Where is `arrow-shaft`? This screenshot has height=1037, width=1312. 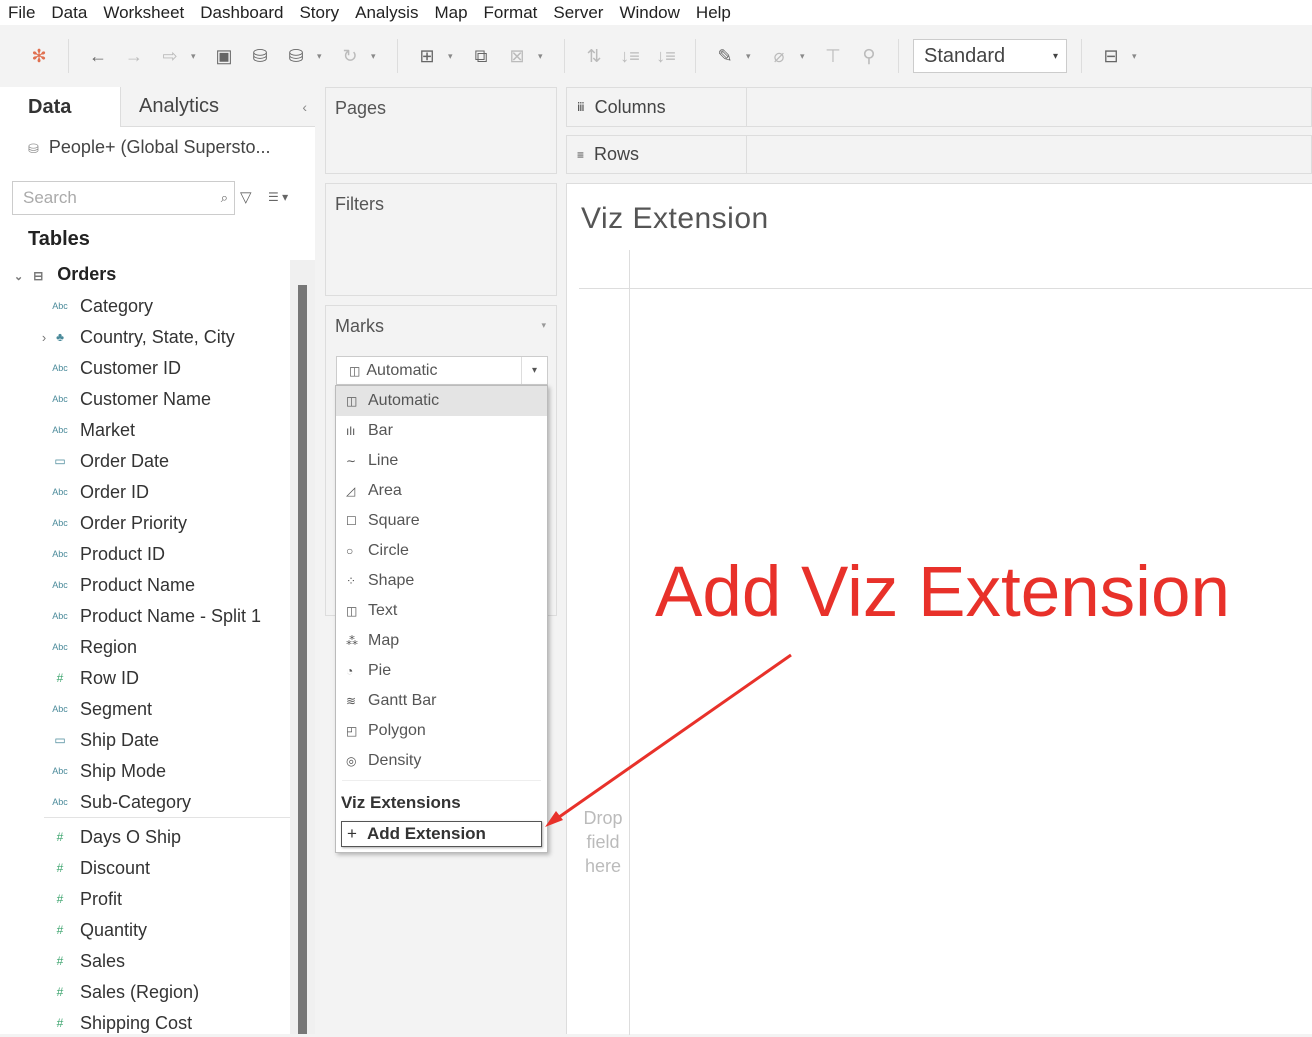 arrow-shaft is located at coordinates (671, 738).